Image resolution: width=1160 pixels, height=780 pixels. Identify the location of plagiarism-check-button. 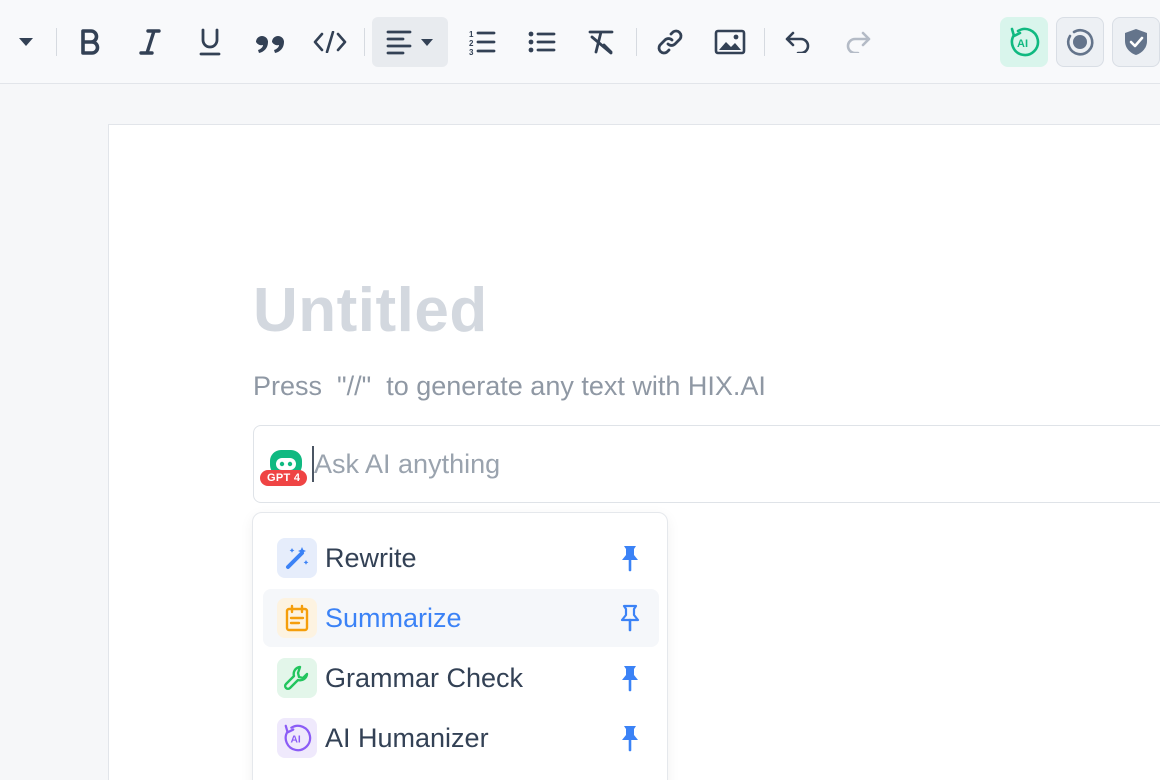
(1080, 42).